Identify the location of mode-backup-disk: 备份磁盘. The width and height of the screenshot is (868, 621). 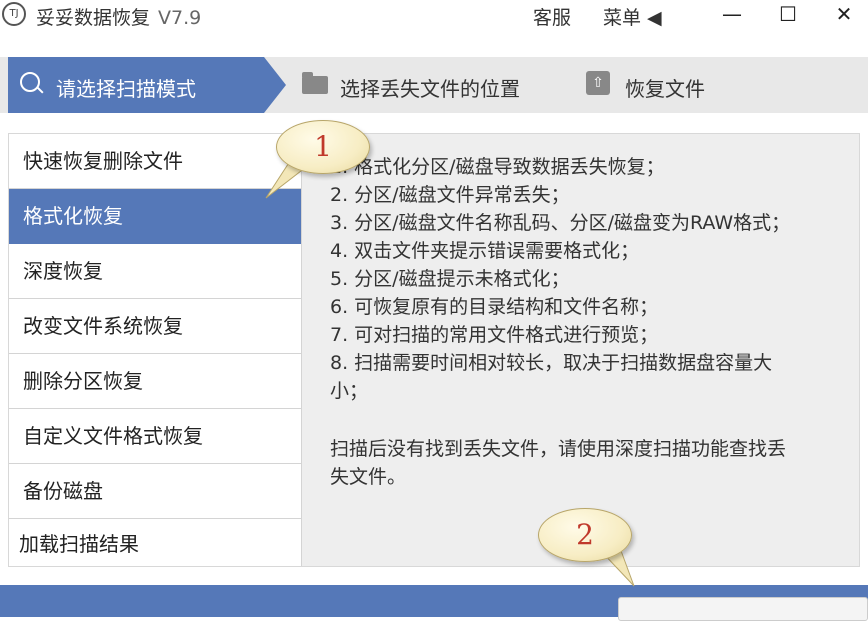
(155, 491).